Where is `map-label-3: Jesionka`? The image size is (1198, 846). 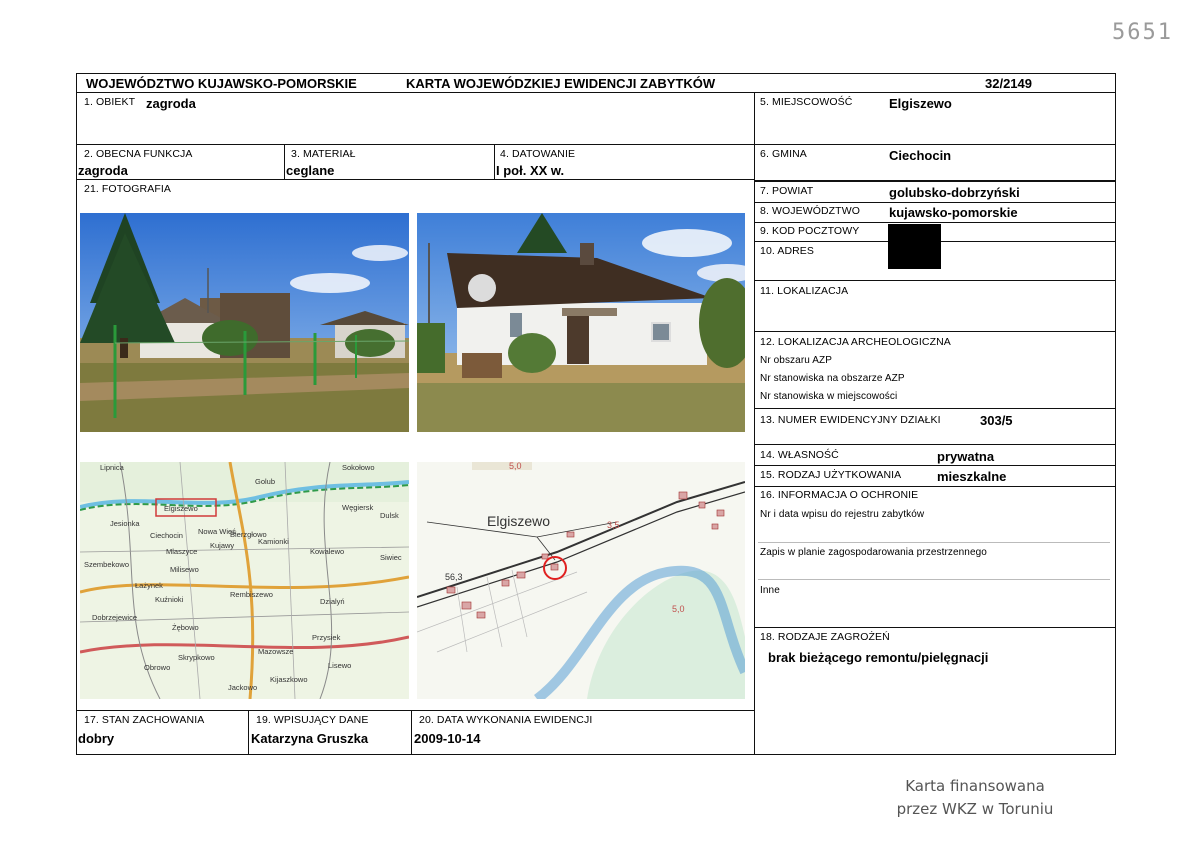 map-label-3: Jesionka is located at coordinates (125, 523).